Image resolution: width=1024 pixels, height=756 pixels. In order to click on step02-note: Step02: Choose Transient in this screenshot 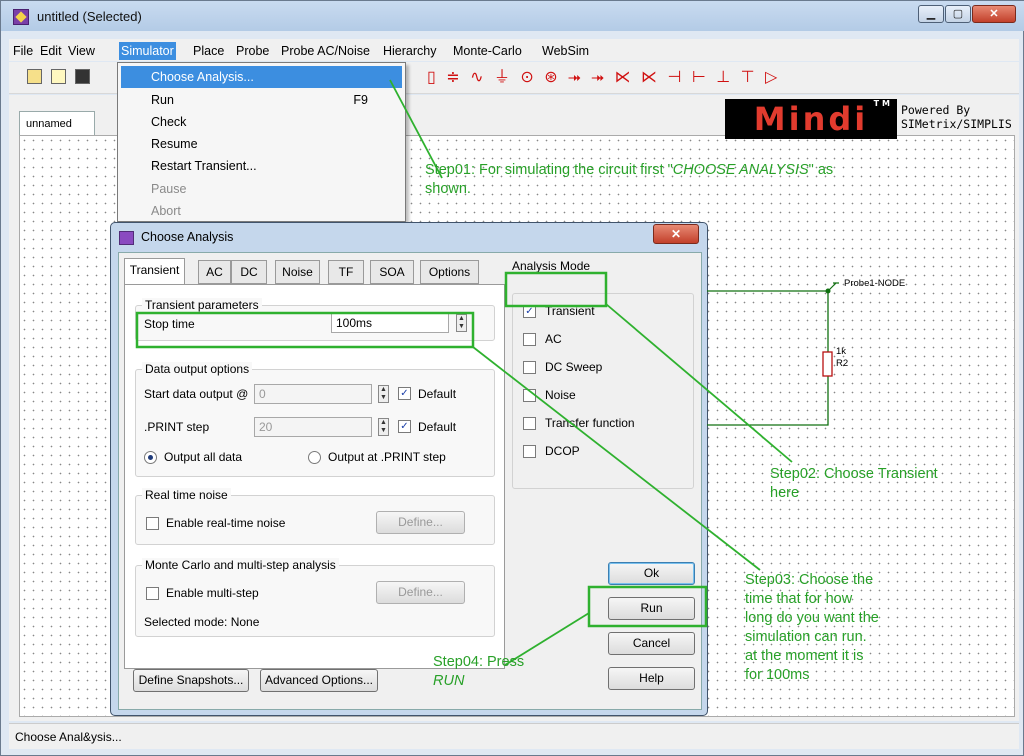, I will do `click(854, 474)`.